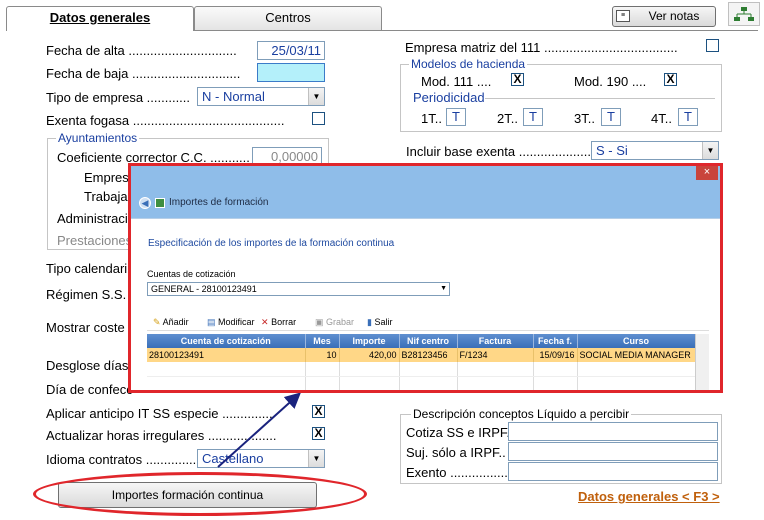 The width and height of the screenshot is (764, 520). Describe the element at coordinates (495, 355) in the screenshot. I see `table-cell: F/1234` at that location.